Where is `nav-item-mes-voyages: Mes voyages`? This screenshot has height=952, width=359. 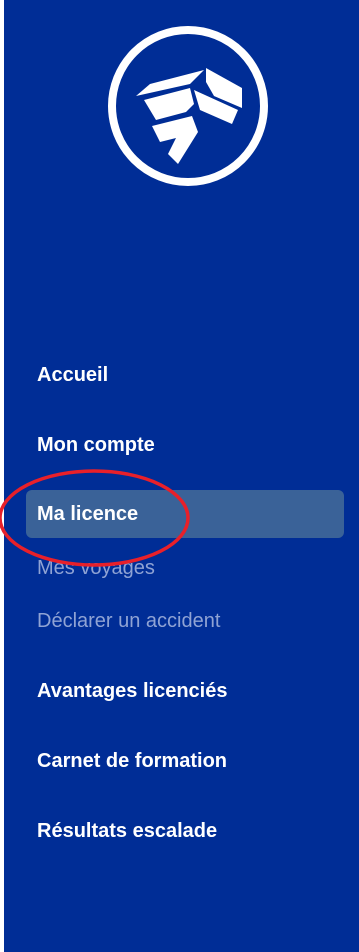
nav-item-mes-voyages: Mes voyages is located at coordinates (185, 568).